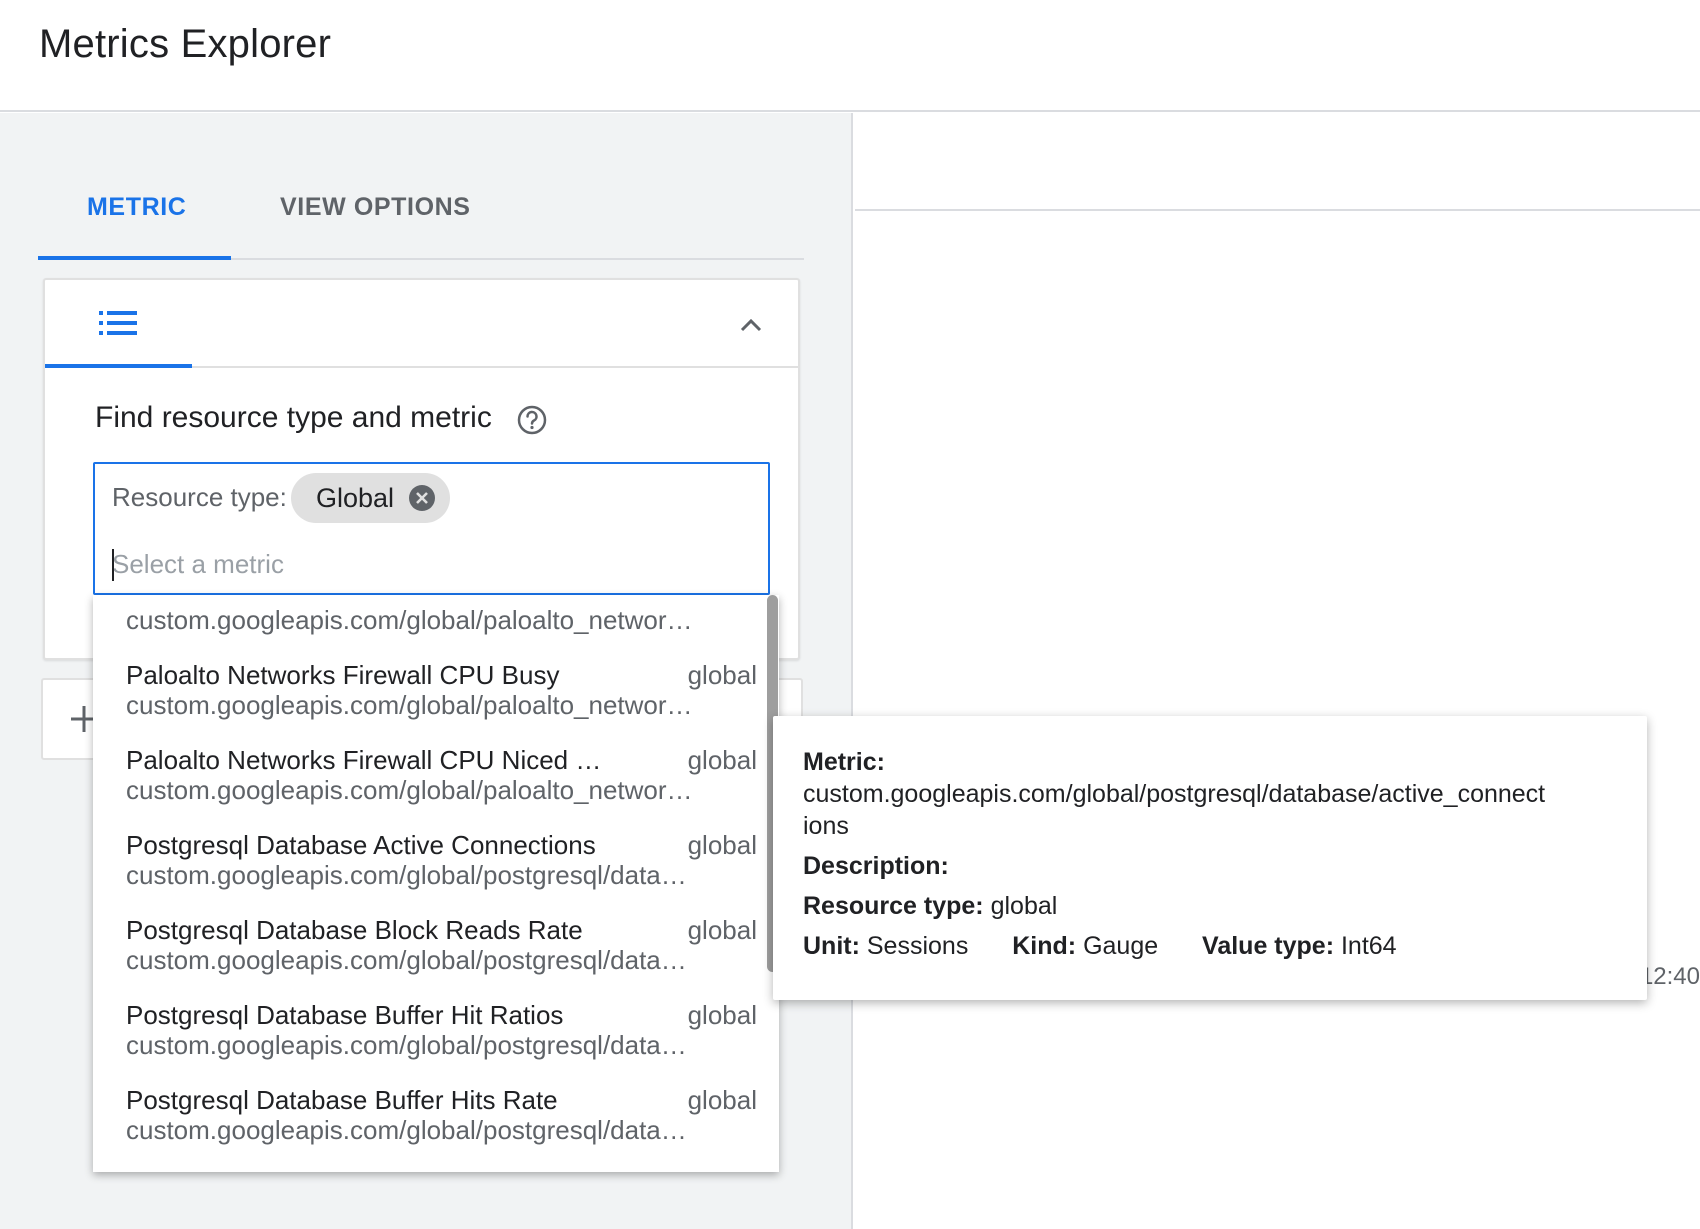 This screenshot has width=1700, height=1229. I want to click on resource-type-label: Resource type:, so click(199, 497).